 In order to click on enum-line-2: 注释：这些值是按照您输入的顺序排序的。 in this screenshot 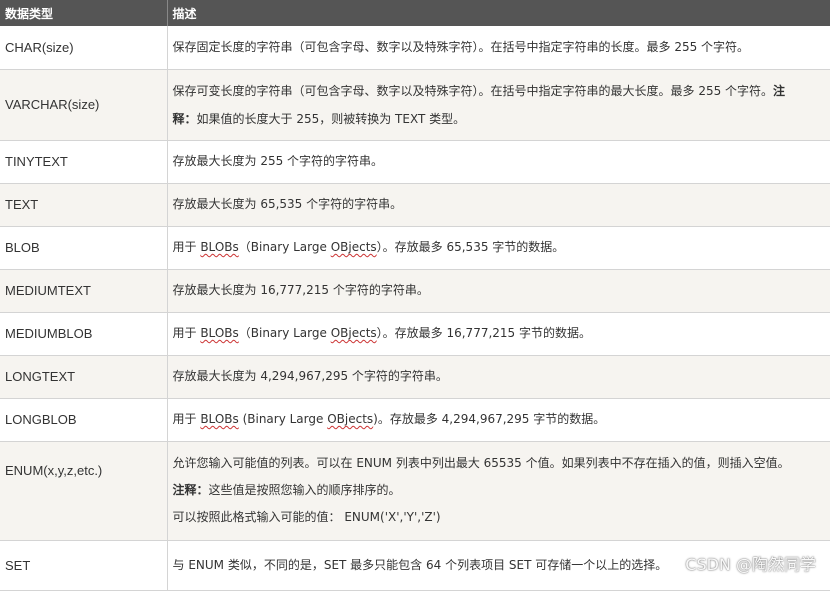, I will do `click(286, 490)`.